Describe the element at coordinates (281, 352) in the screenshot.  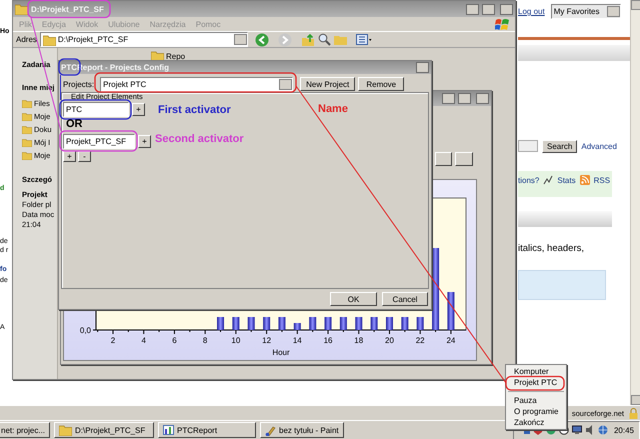
I see `axis-title: Hour` at that location.